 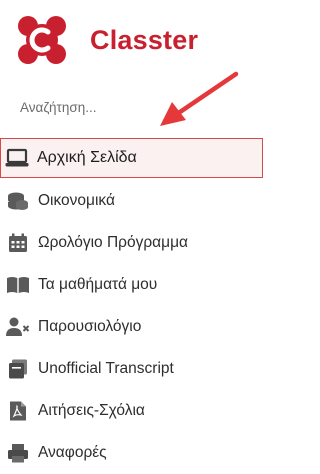 I want to click on sidebar-item-home: Αρχική Σελίδα, so click(x=131, y=158).